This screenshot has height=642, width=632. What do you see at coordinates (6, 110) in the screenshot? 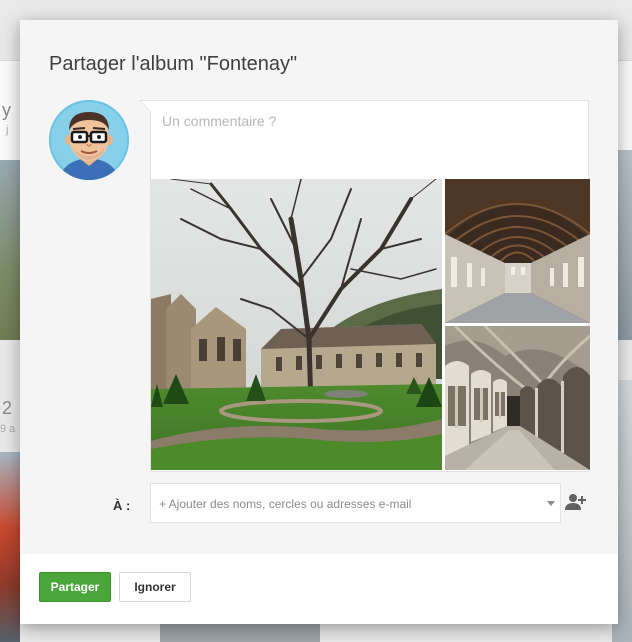
I see `background-text-1: y` at bounding box center [6, 110].